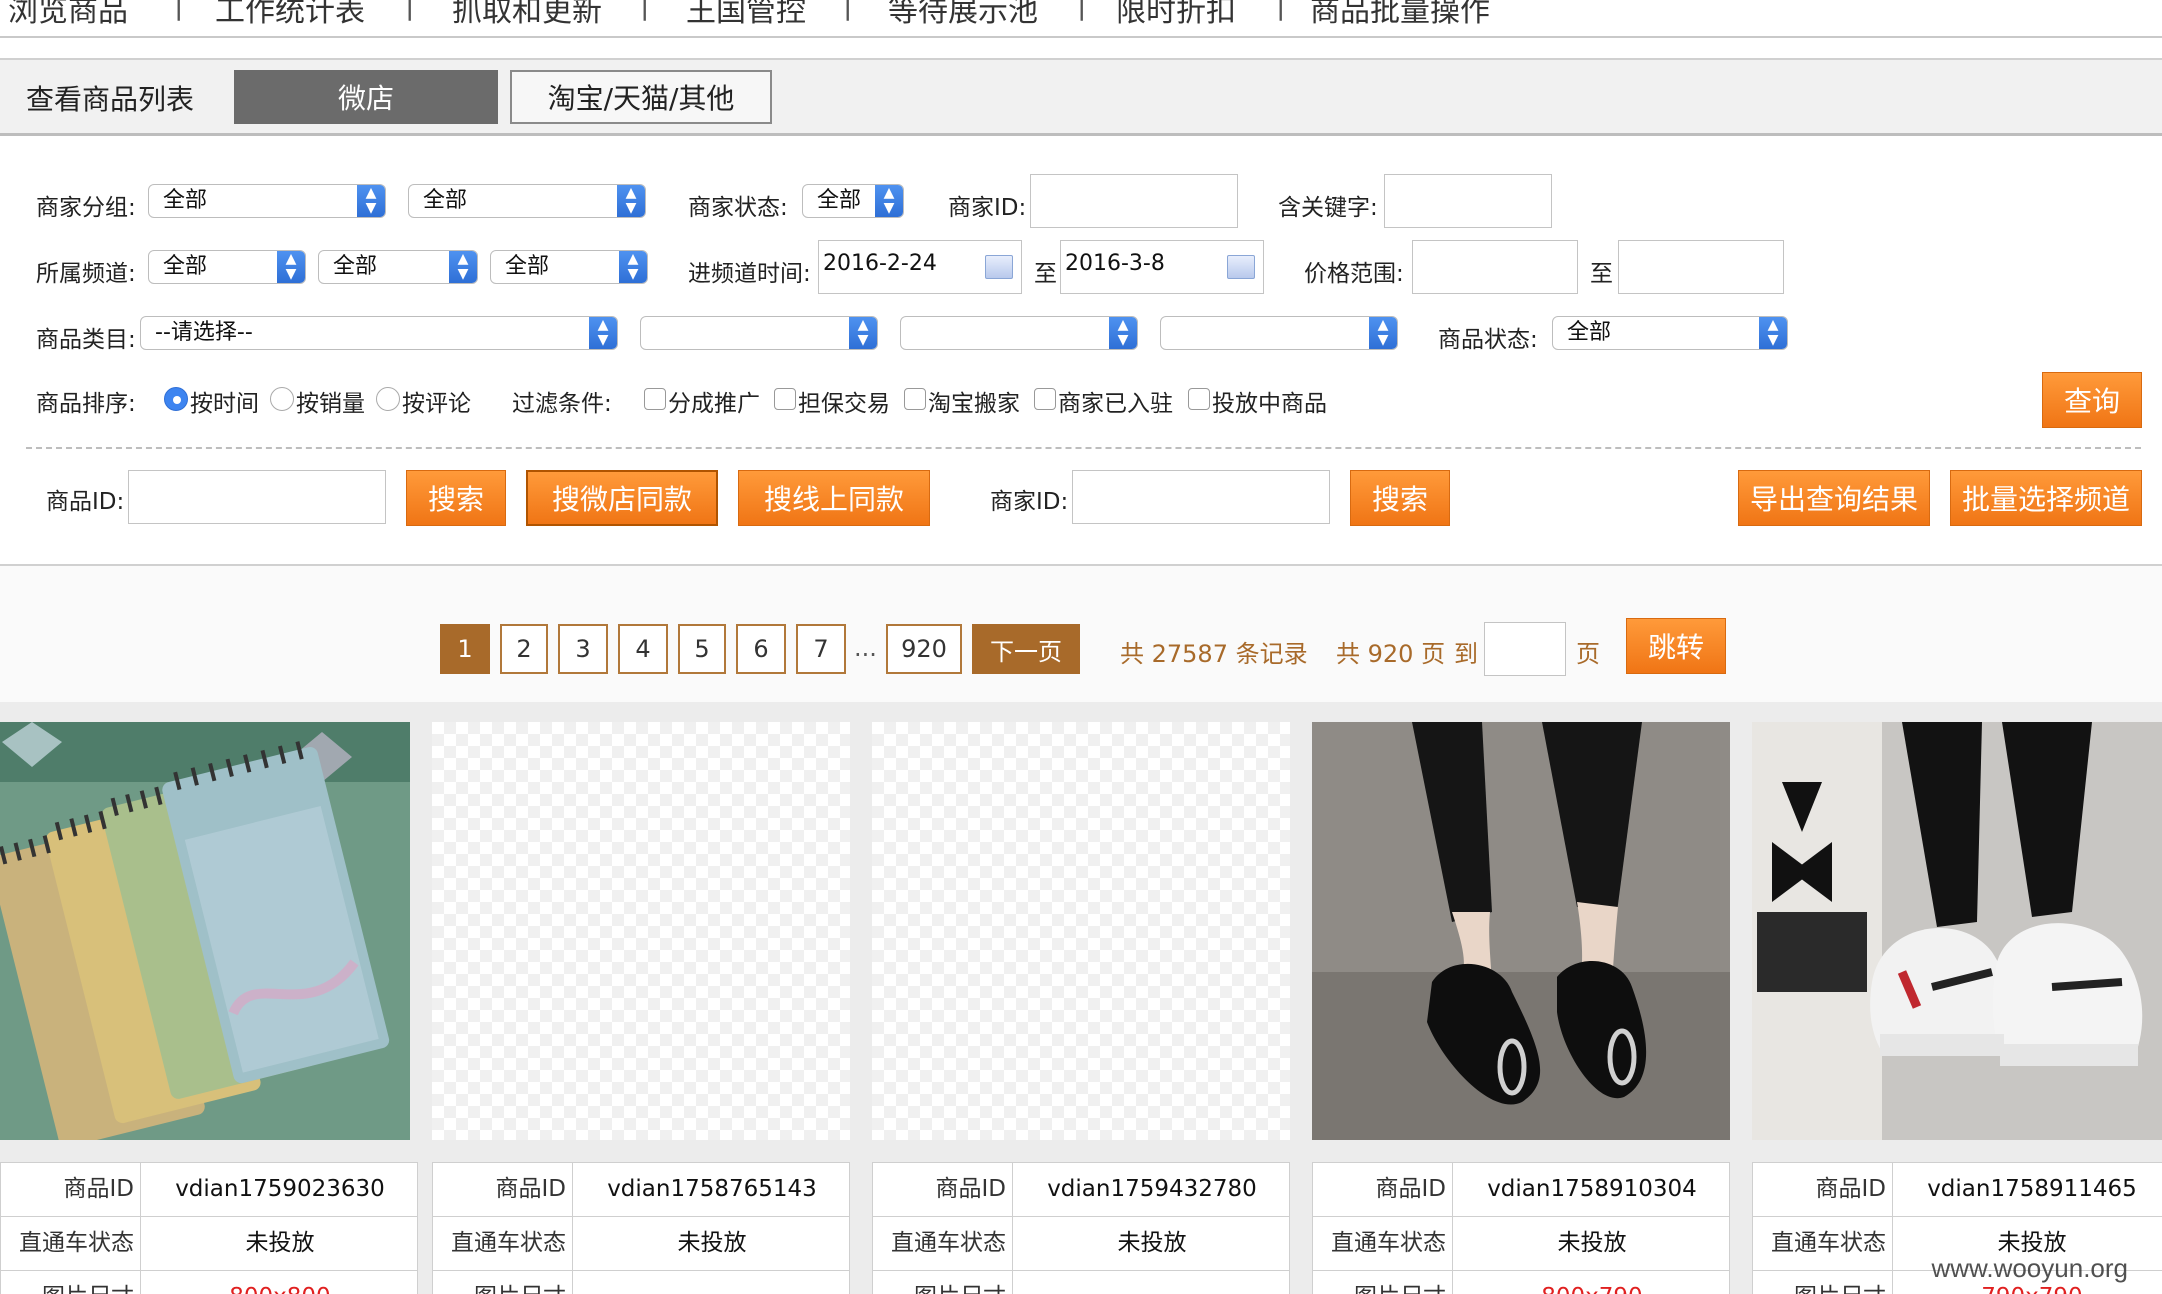  I want to click on product-status-select: 全部 ▲ ▼, so click(1670, 333).